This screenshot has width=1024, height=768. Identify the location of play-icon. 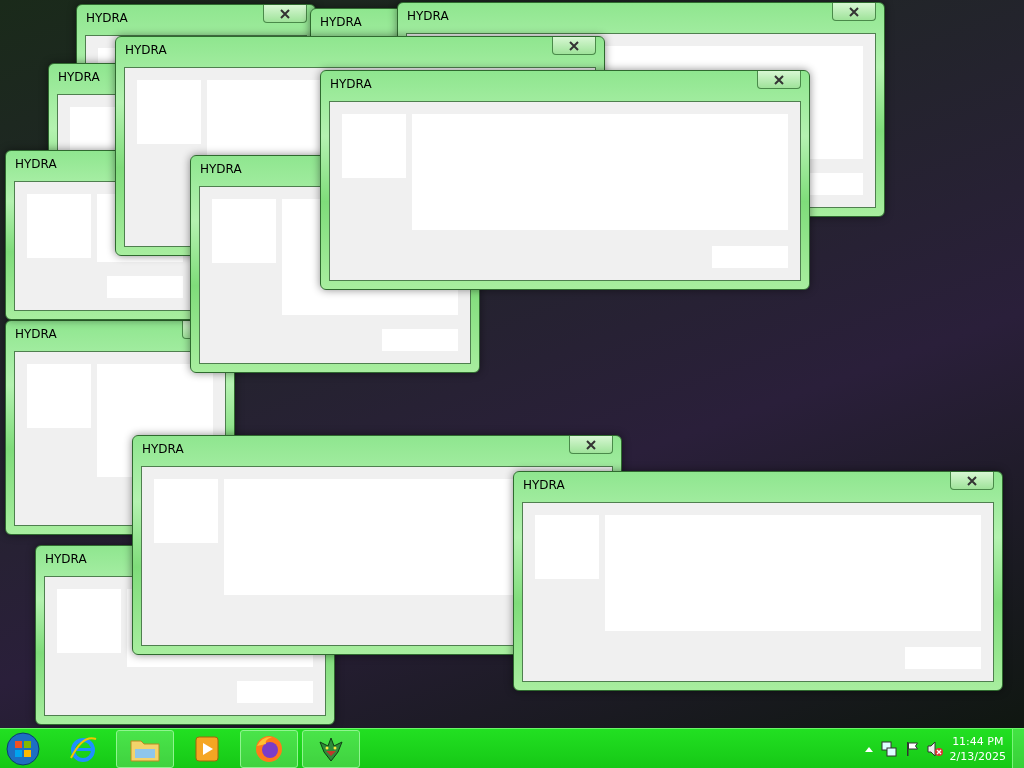
(207, 748).